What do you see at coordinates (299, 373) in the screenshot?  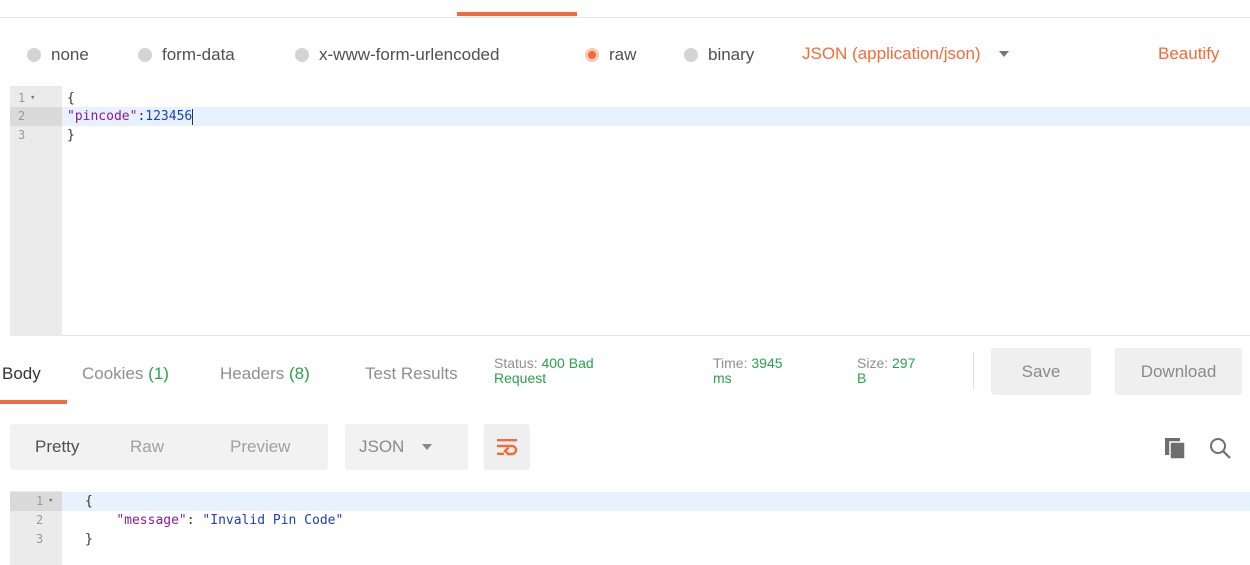 I see `tab-count: (8)` at bounding box center [299, 373].